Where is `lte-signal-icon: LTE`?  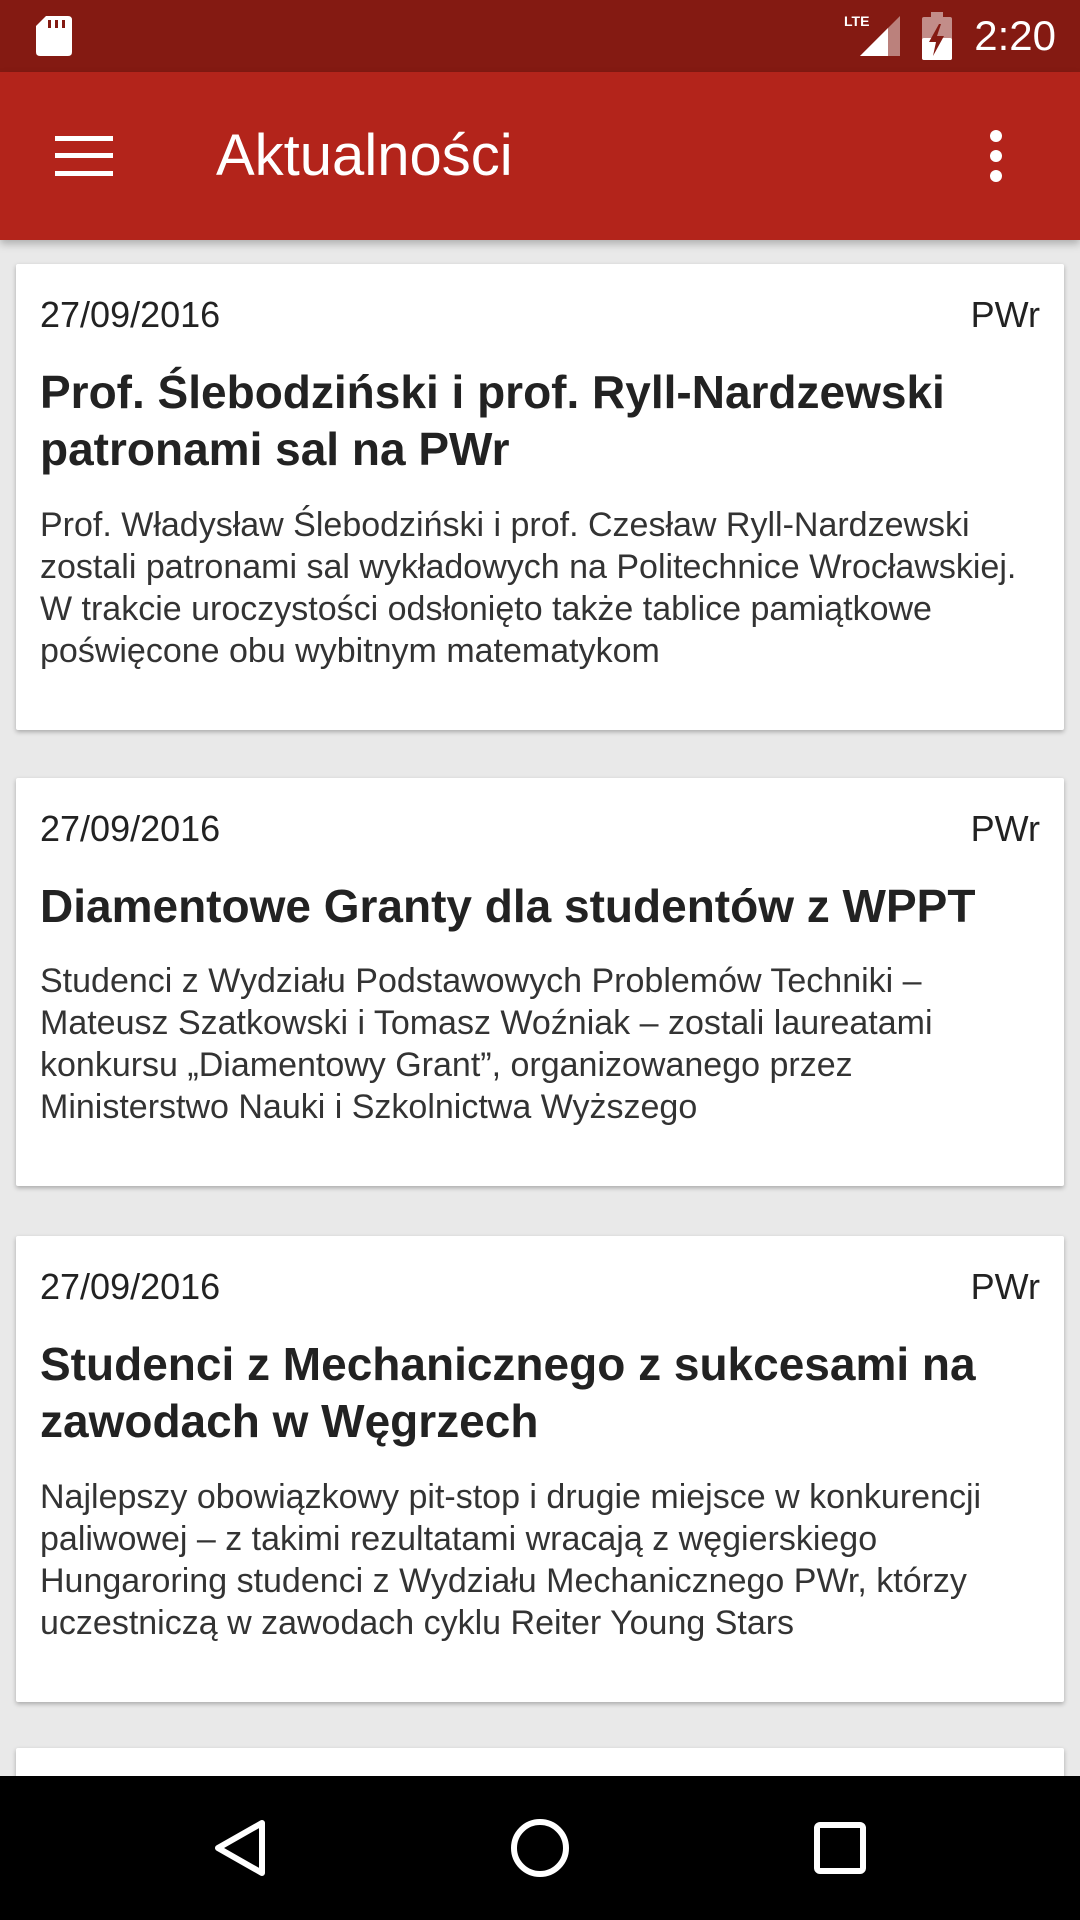 lte-signal-icon: LTE is located at coordinates (872, 34).